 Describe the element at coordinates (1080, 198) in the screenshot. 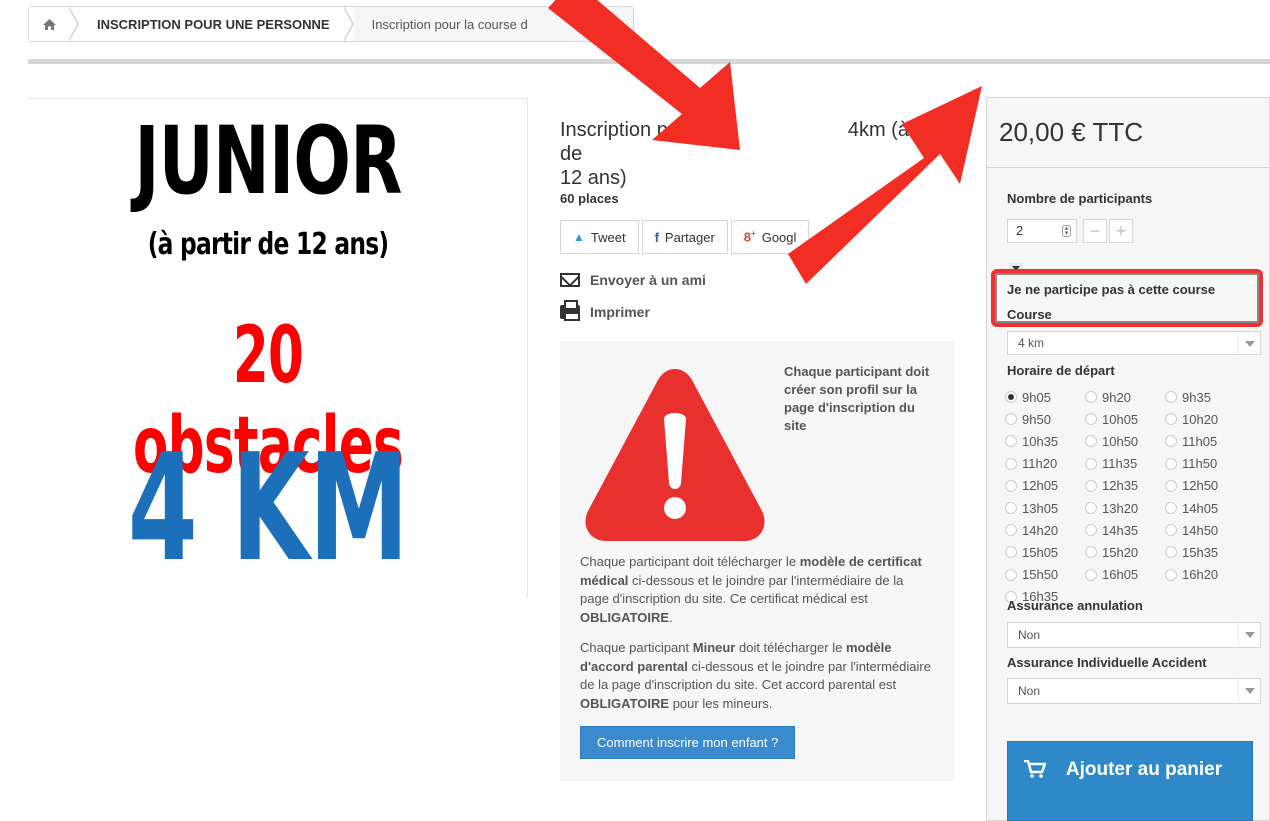

I see `participants-label: Nombre de participants` at that location.